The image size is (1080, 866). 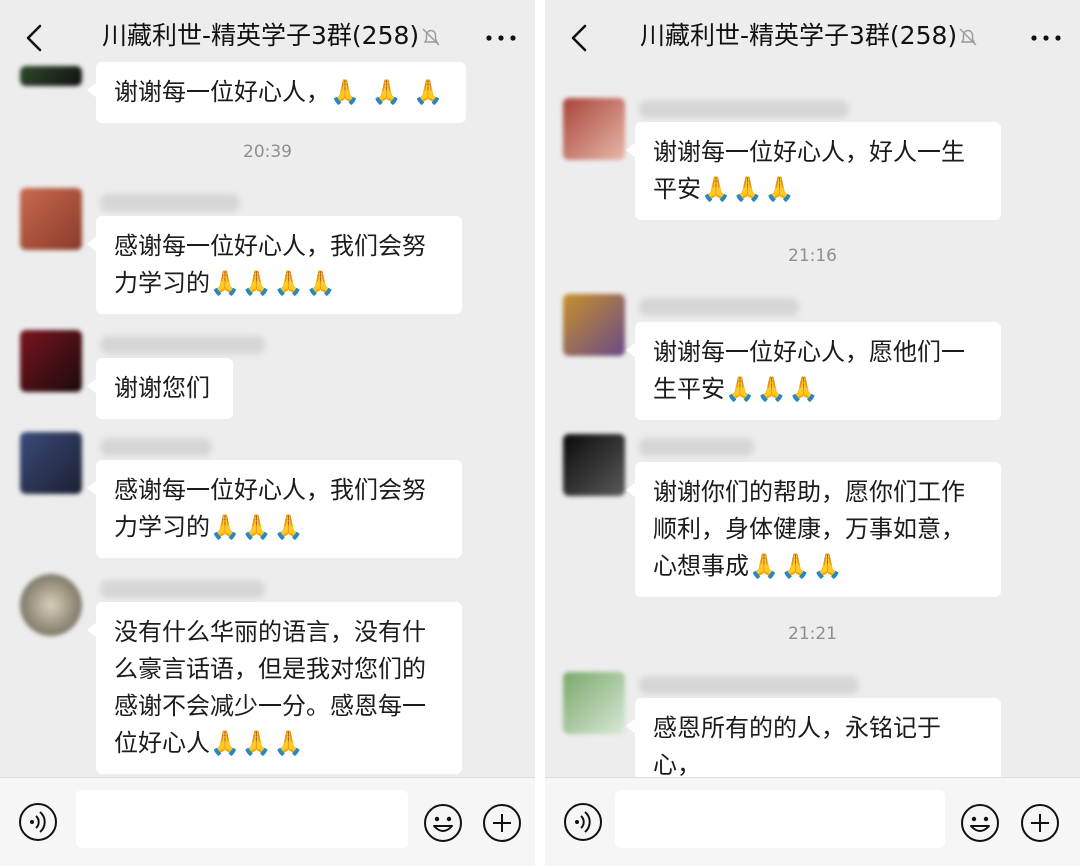 What do you see at coordinates (274, 265) in the screenshot?
I see `message-bubble: 感谢每一位好心人，我们会努力学习的🙏🙏🙏🙏` at bounding box center [274, 265].